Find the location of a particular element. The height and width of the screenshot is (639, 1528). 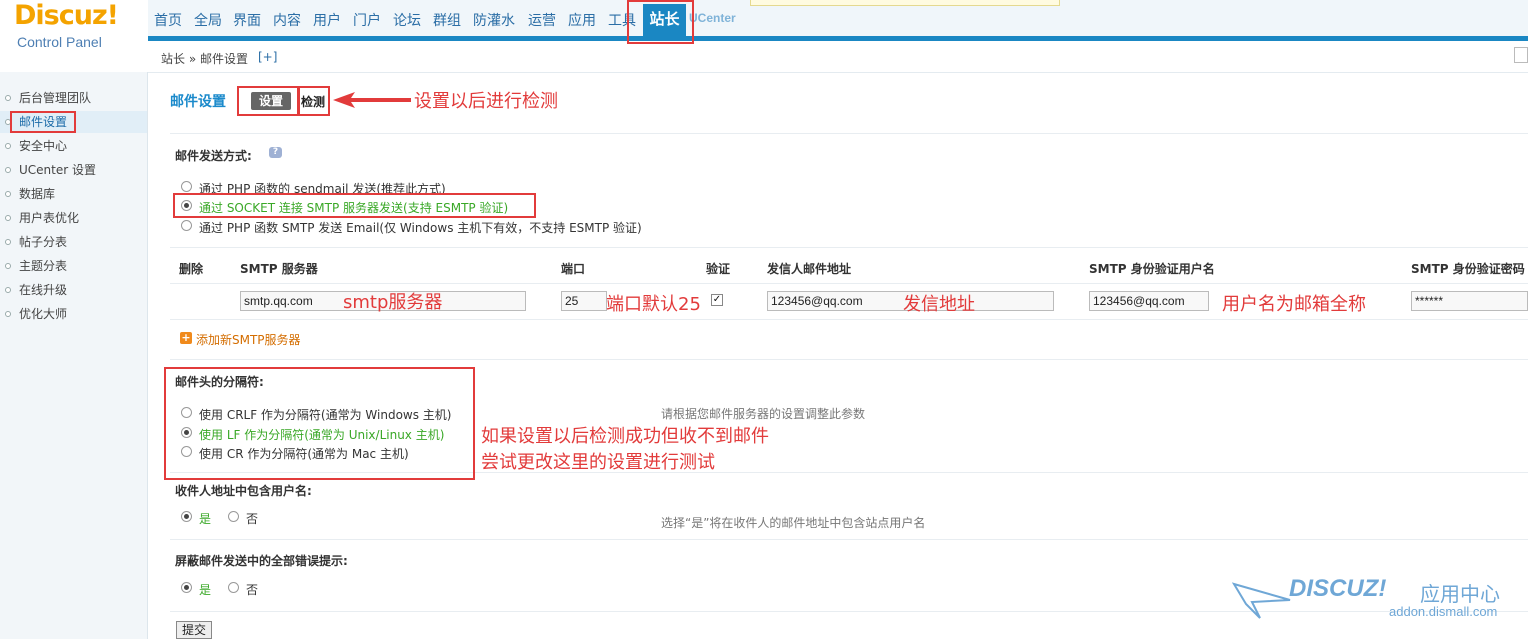

sidebar-item-label: 在线升级 is located at coordinates (43, 290).